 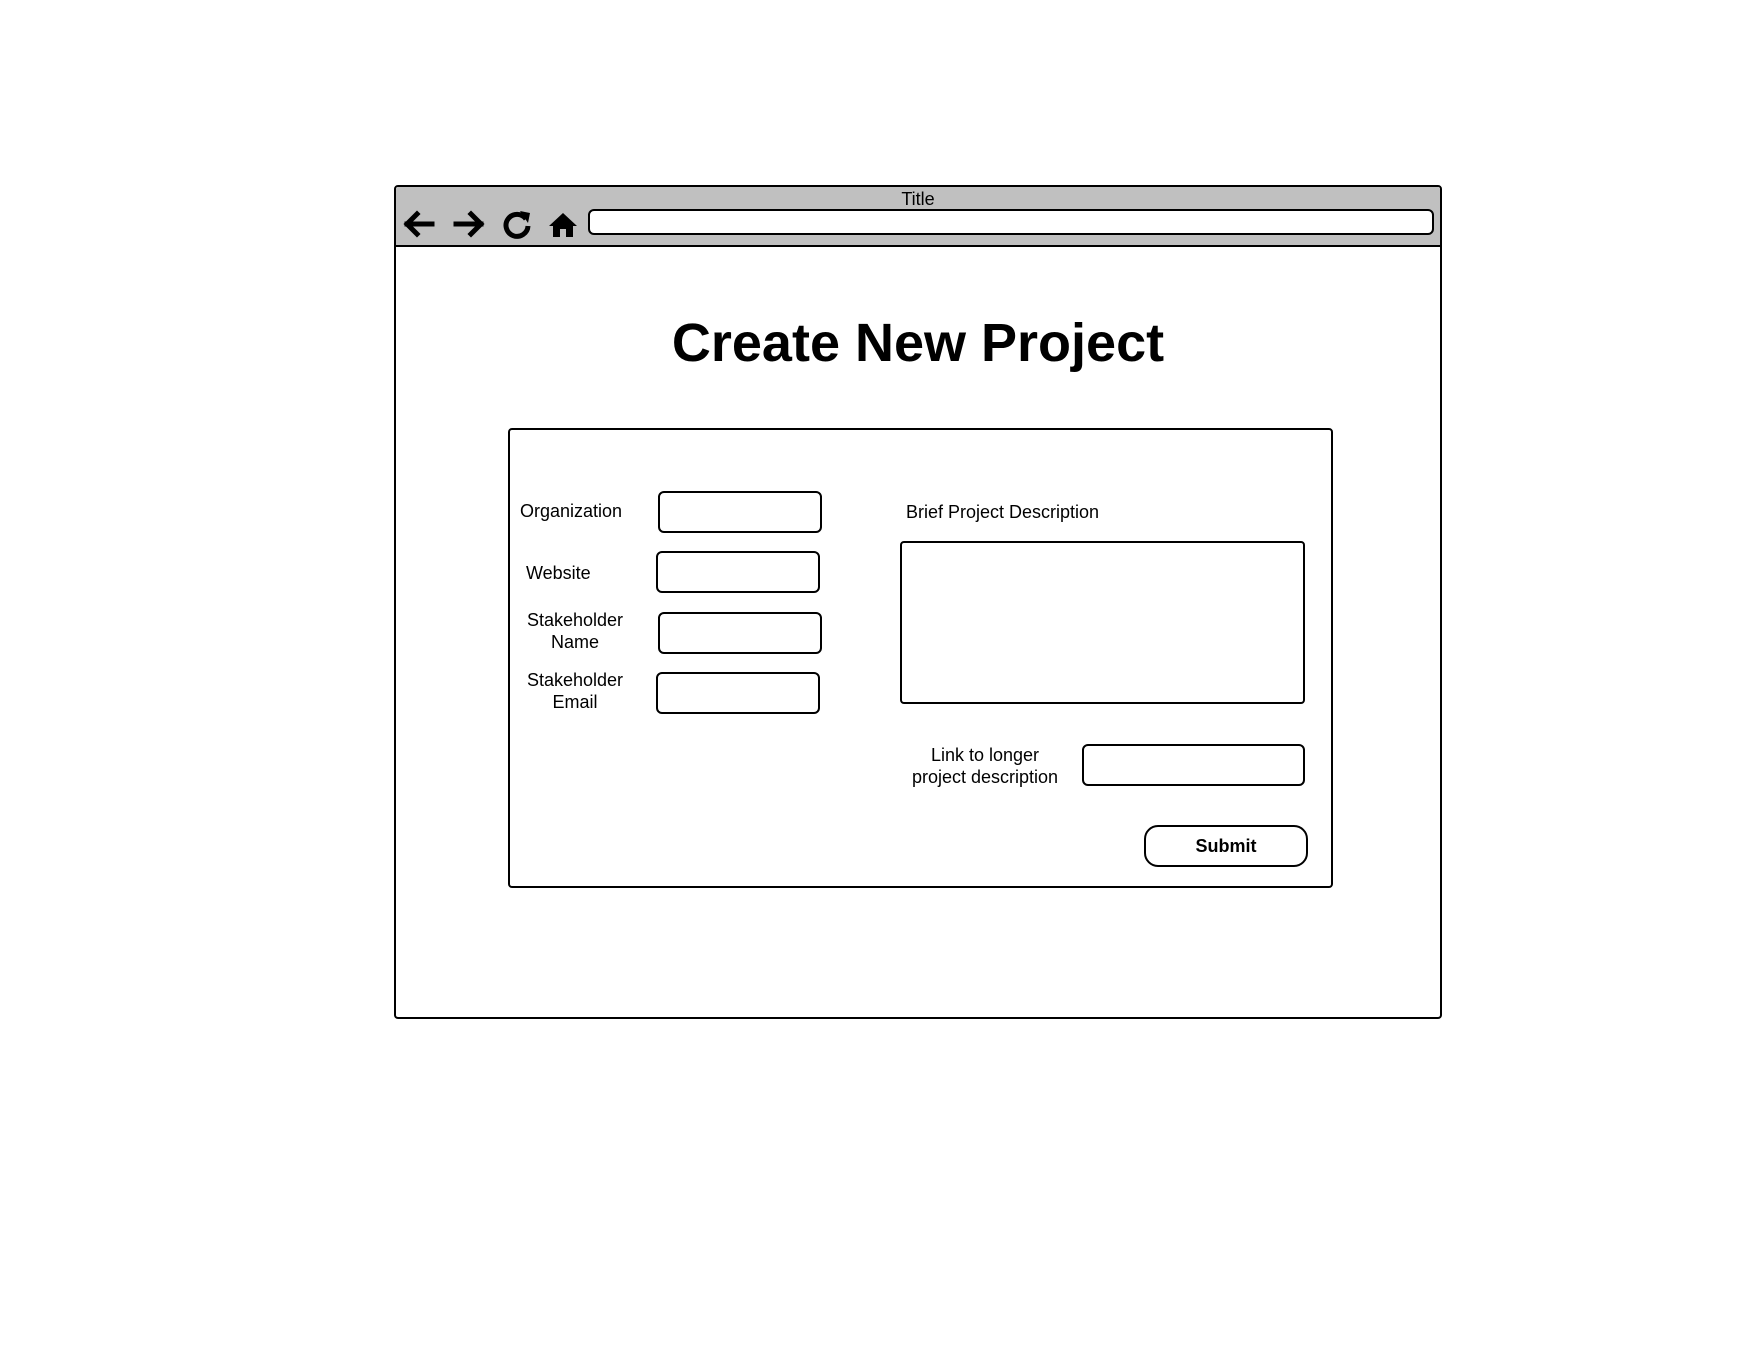 I want to click on stakeholder-email-input, so click(x=738, y=693).